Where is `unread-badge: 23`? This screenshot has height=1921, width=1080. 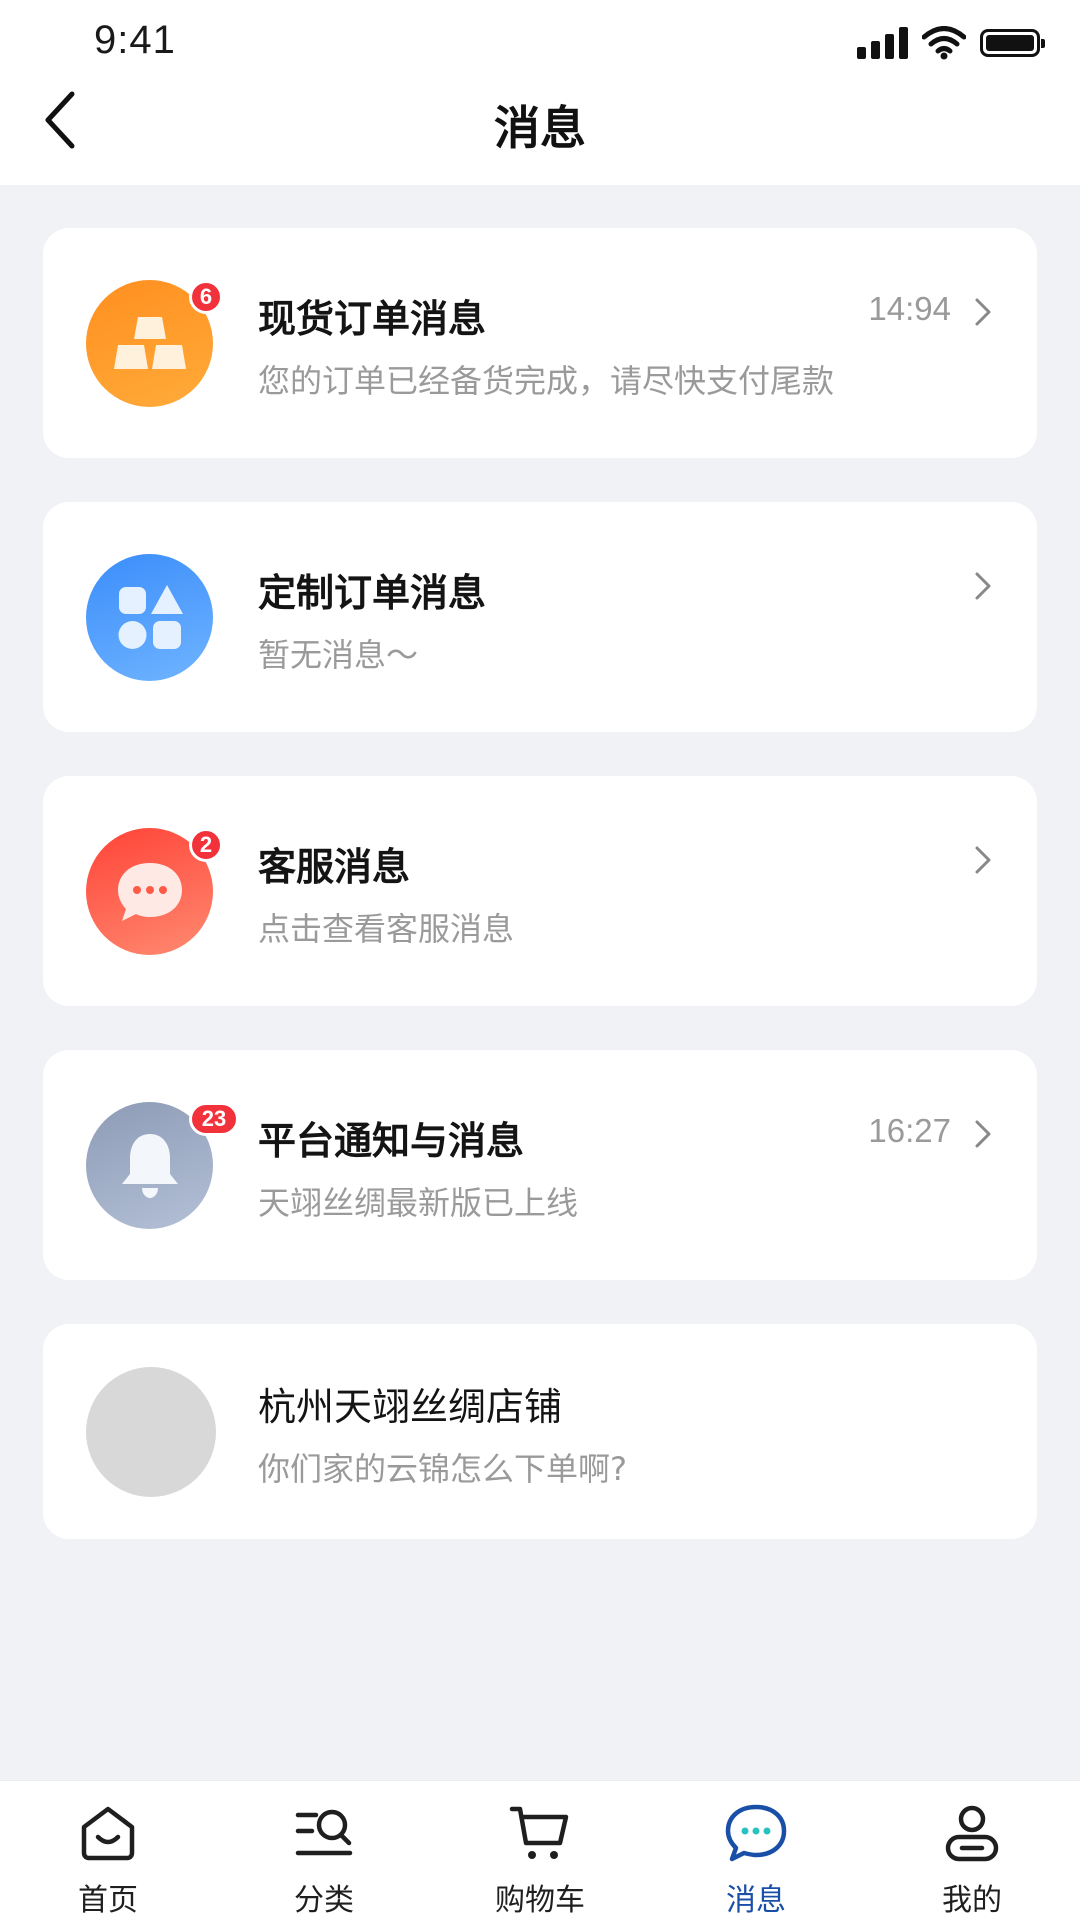 unread-badge: 23 is located at coordinates (214, 1119).